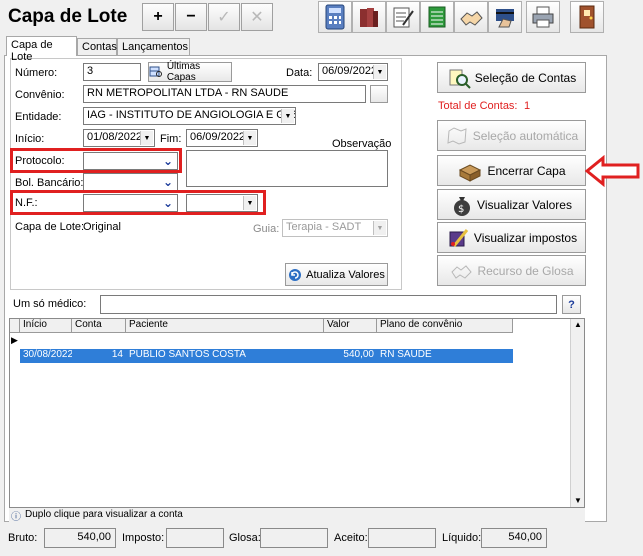 The width and height of the screenshot is (643, 556). What do you see at coordinates (335, 17) in the screenshot?
I see `calculator-icon` at bounding box center [335, 17].